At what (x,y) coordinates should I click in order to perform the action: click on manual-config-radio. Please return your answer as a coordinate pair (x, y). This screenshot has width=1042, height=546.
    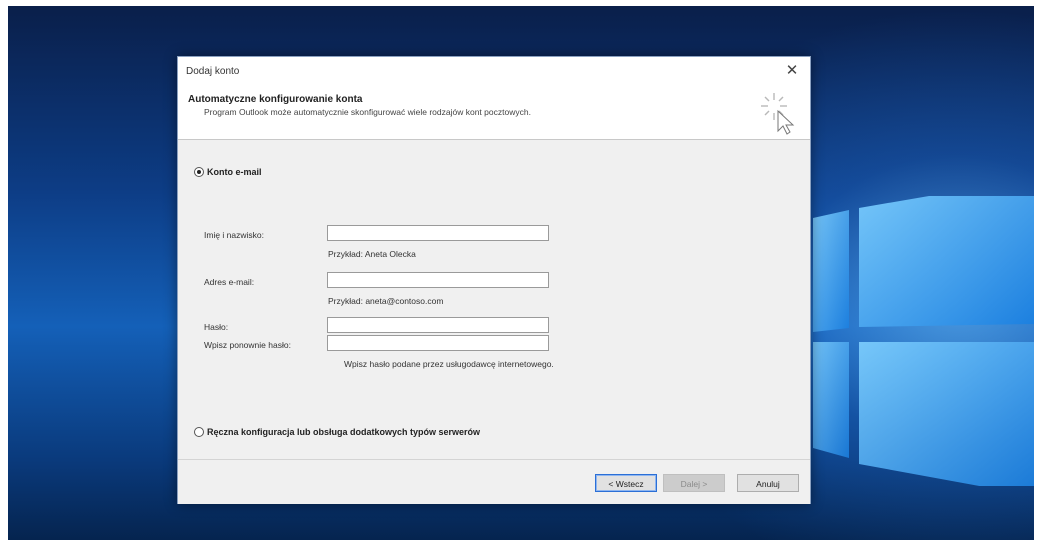
    Looking at the image, I should click on (199, 432).